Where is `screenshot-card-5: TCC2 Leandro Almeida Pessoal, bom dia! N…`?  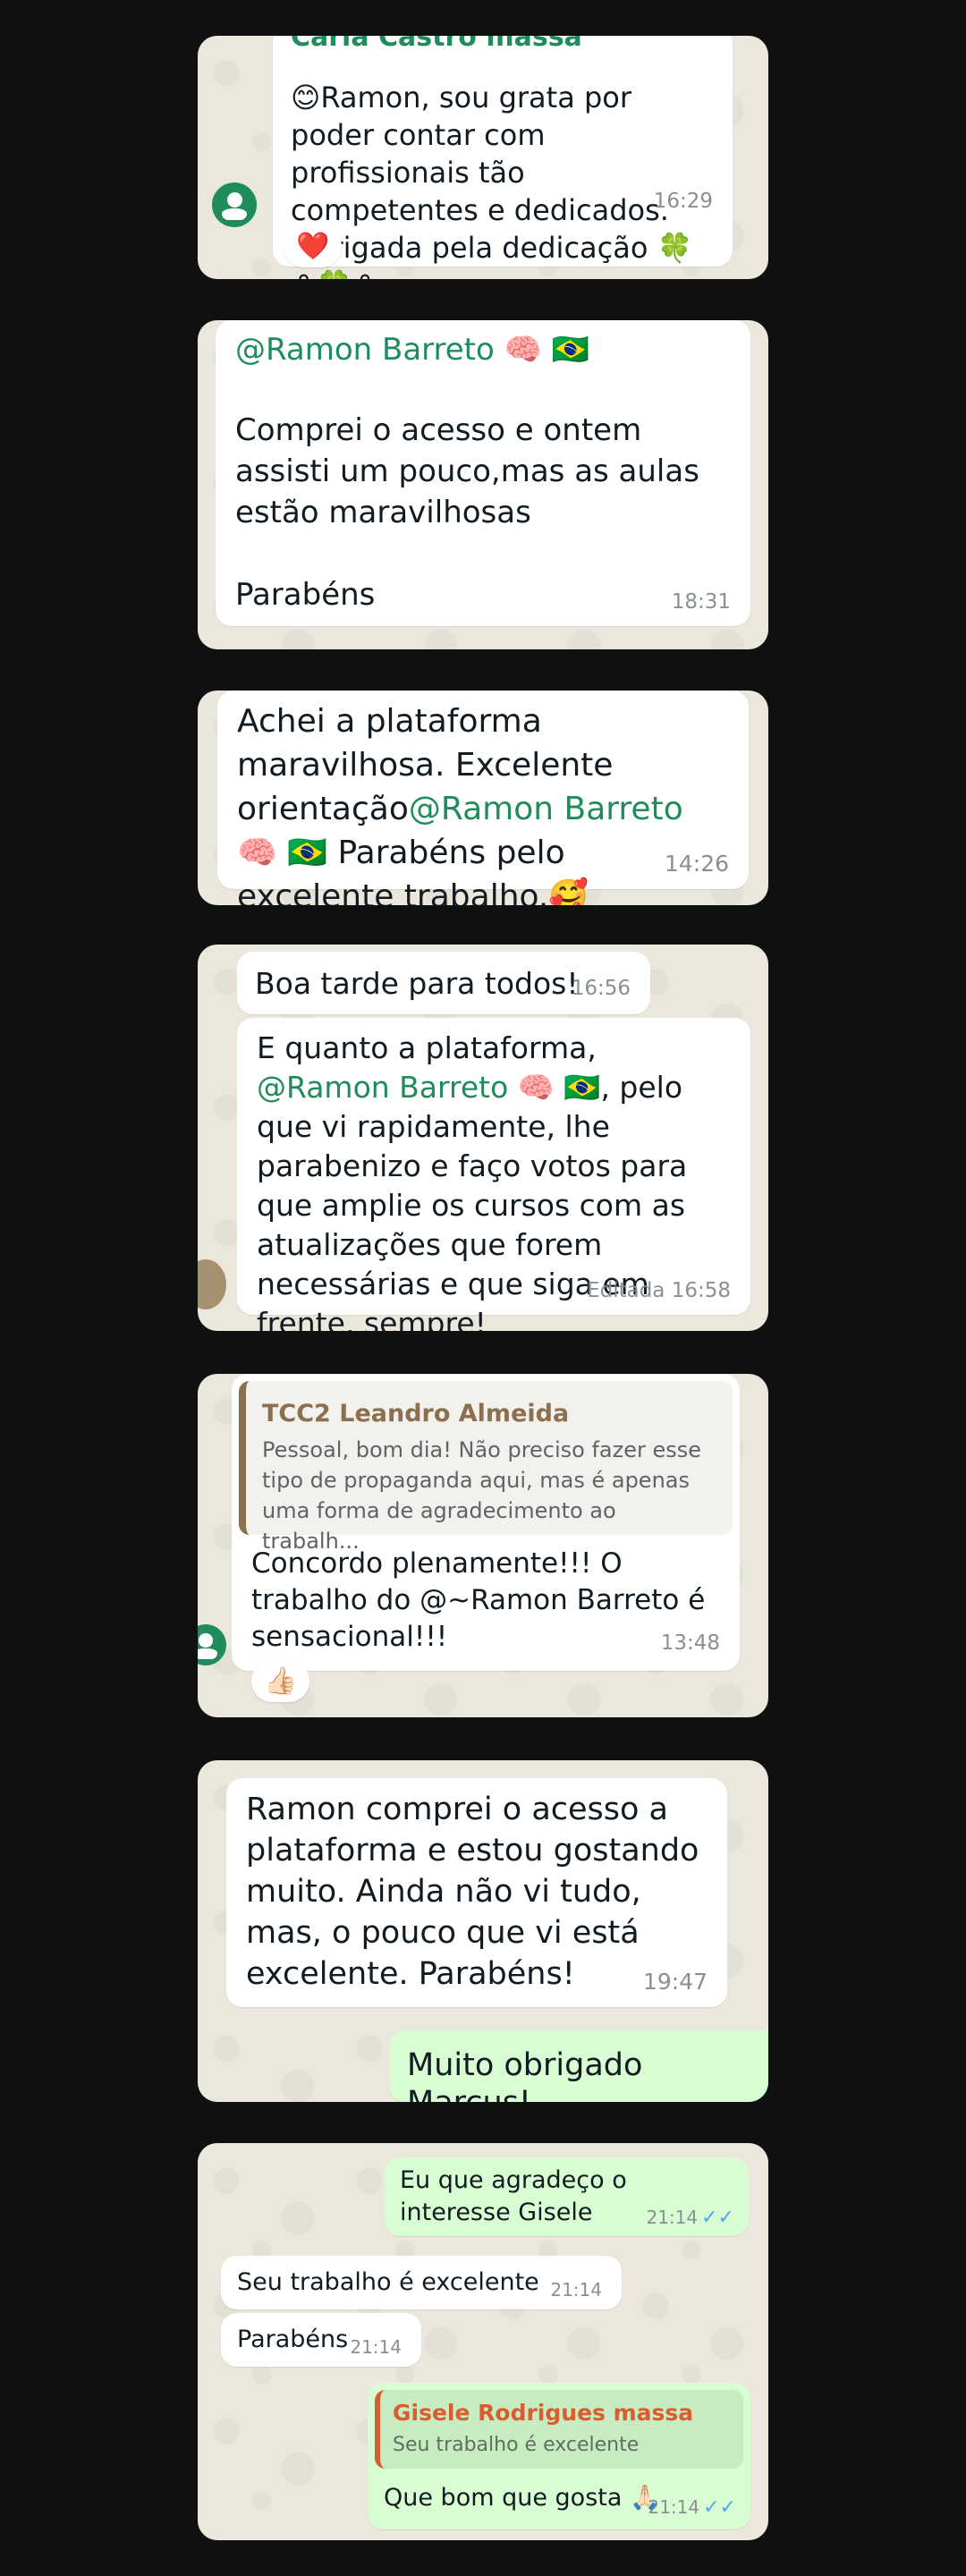
screenshot-card-5: TCC2 Leandro Almeida Pessoal, bom dia! N… is located at coordinates (483, 1545).